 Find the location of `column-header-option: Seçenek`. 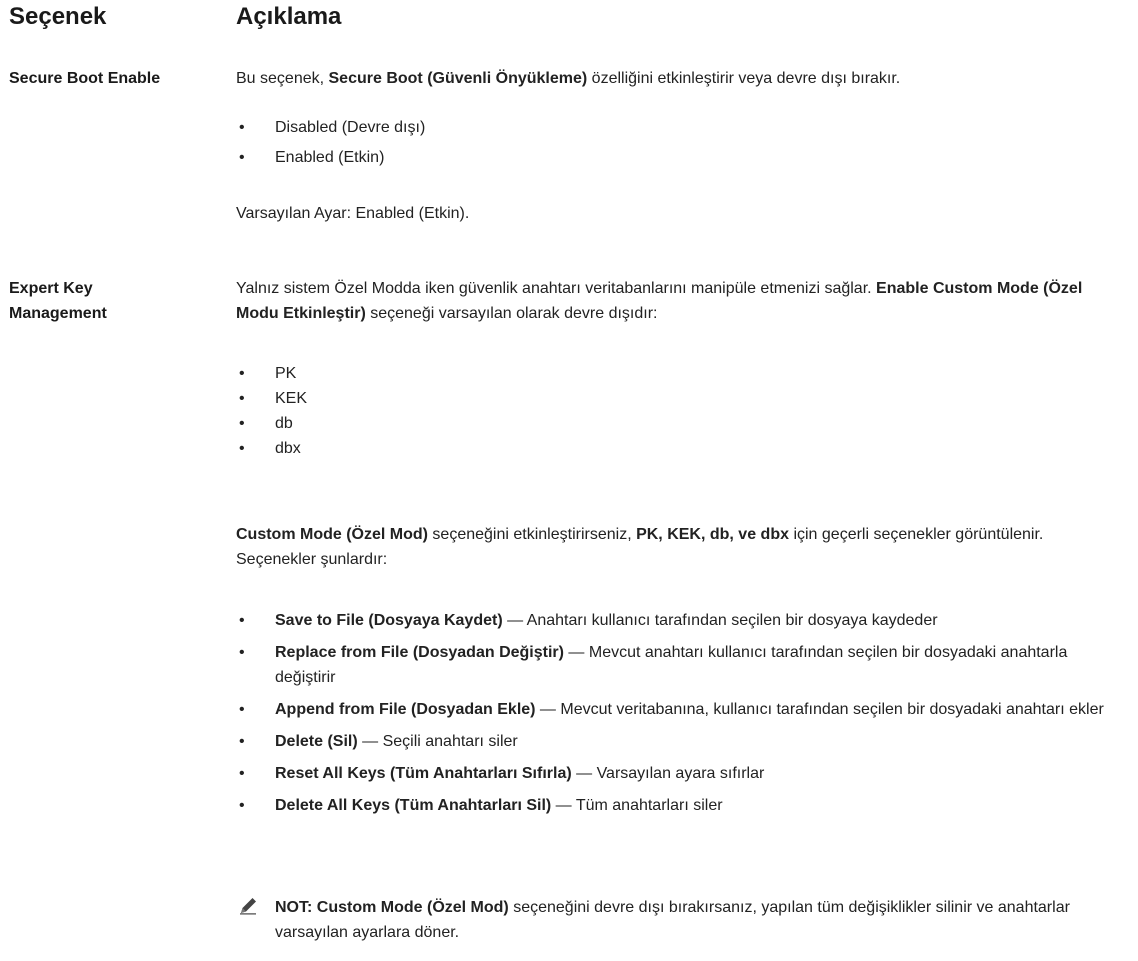

column-header-option: Seçenek is located at coordinates (58, 16).